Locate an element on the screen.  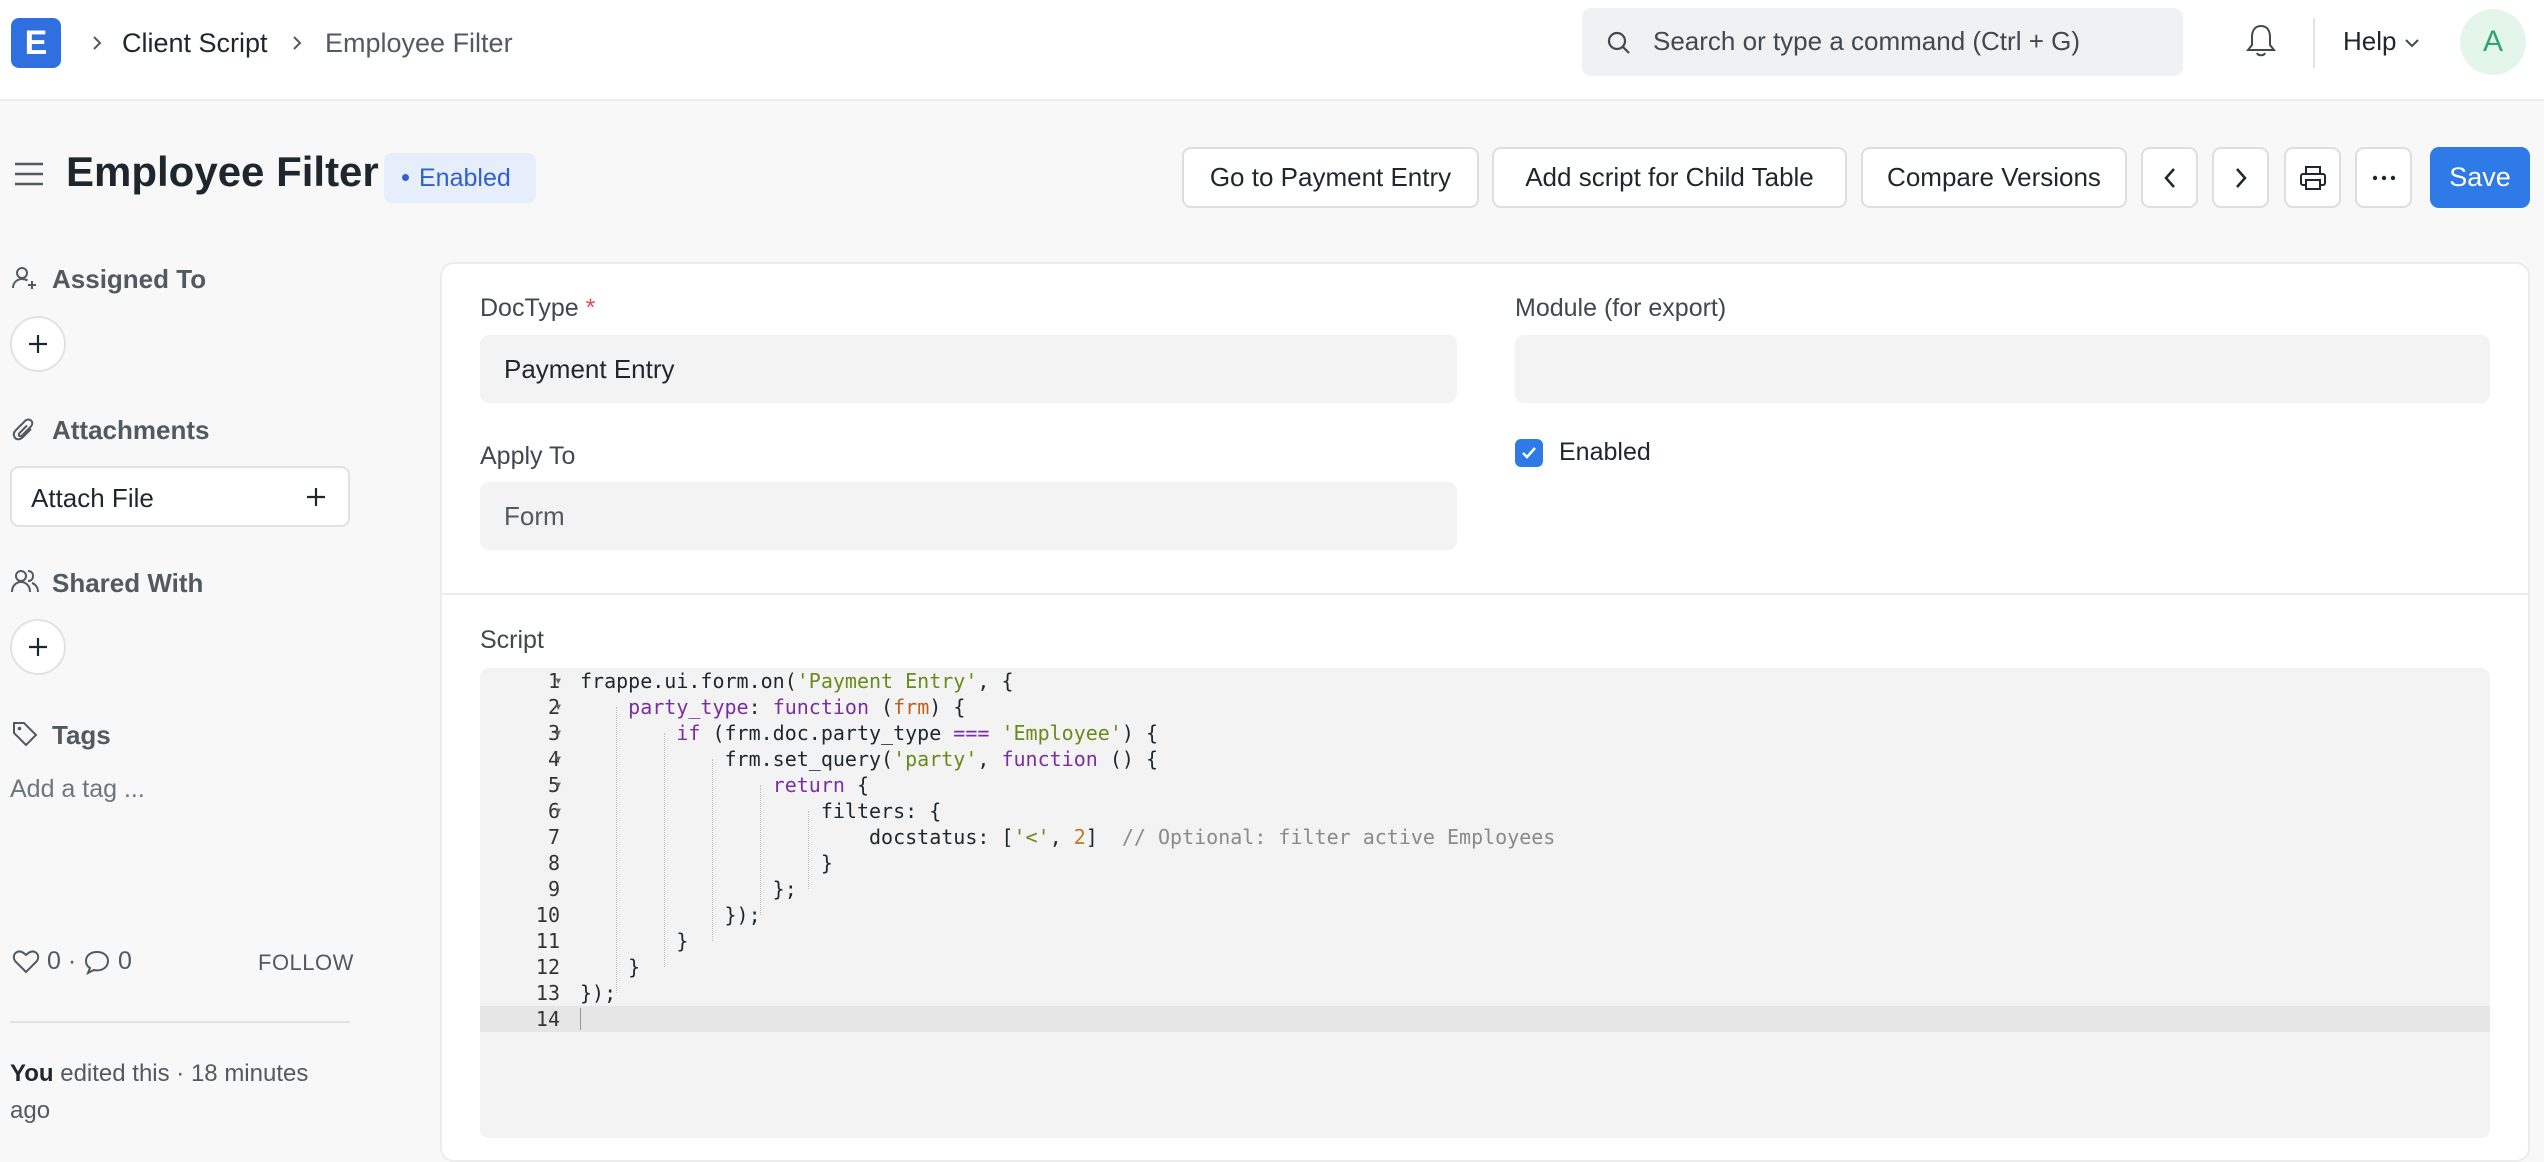
line-number: 12 is located at coordinates (547, 967).